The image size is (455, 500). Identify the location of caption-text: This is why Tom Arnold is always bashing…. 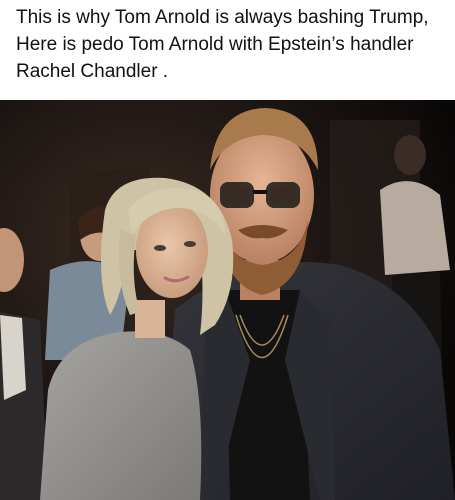
(222, 44).